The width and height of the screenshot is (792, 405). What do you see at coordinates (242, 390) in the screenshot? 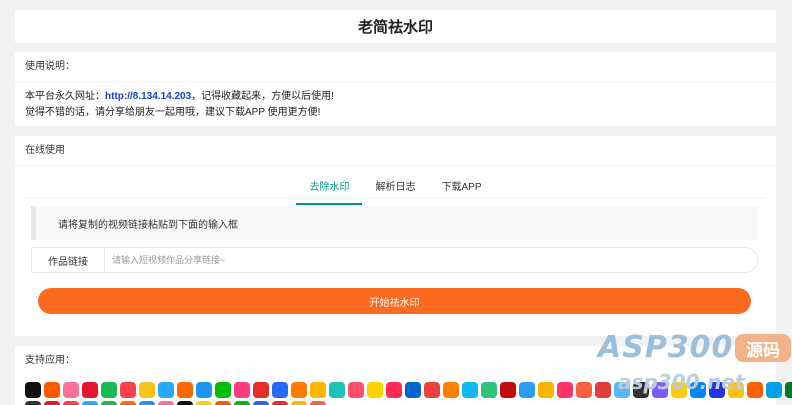
I see `meipai-icon` at bounding box center [242, 390].